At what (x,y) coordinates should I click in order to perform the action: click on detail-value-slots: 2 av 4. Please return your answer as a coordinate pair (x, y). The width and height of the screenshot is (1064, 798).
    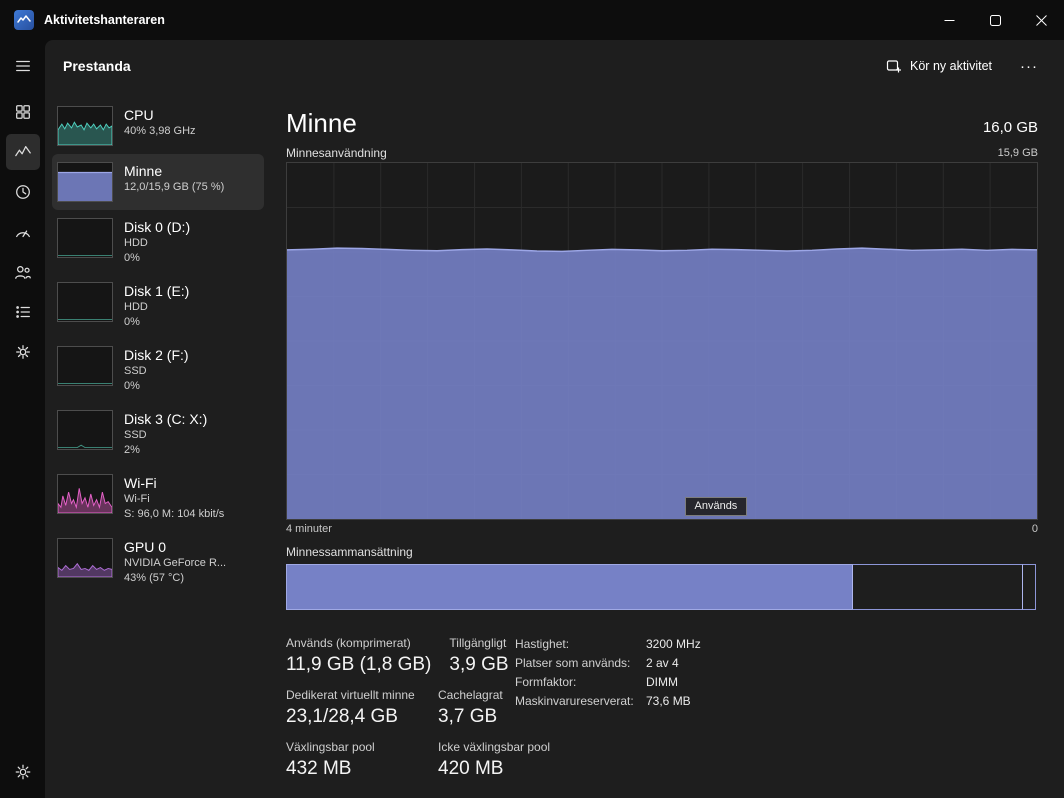
    Looking at the image, I should click on (662, 663).